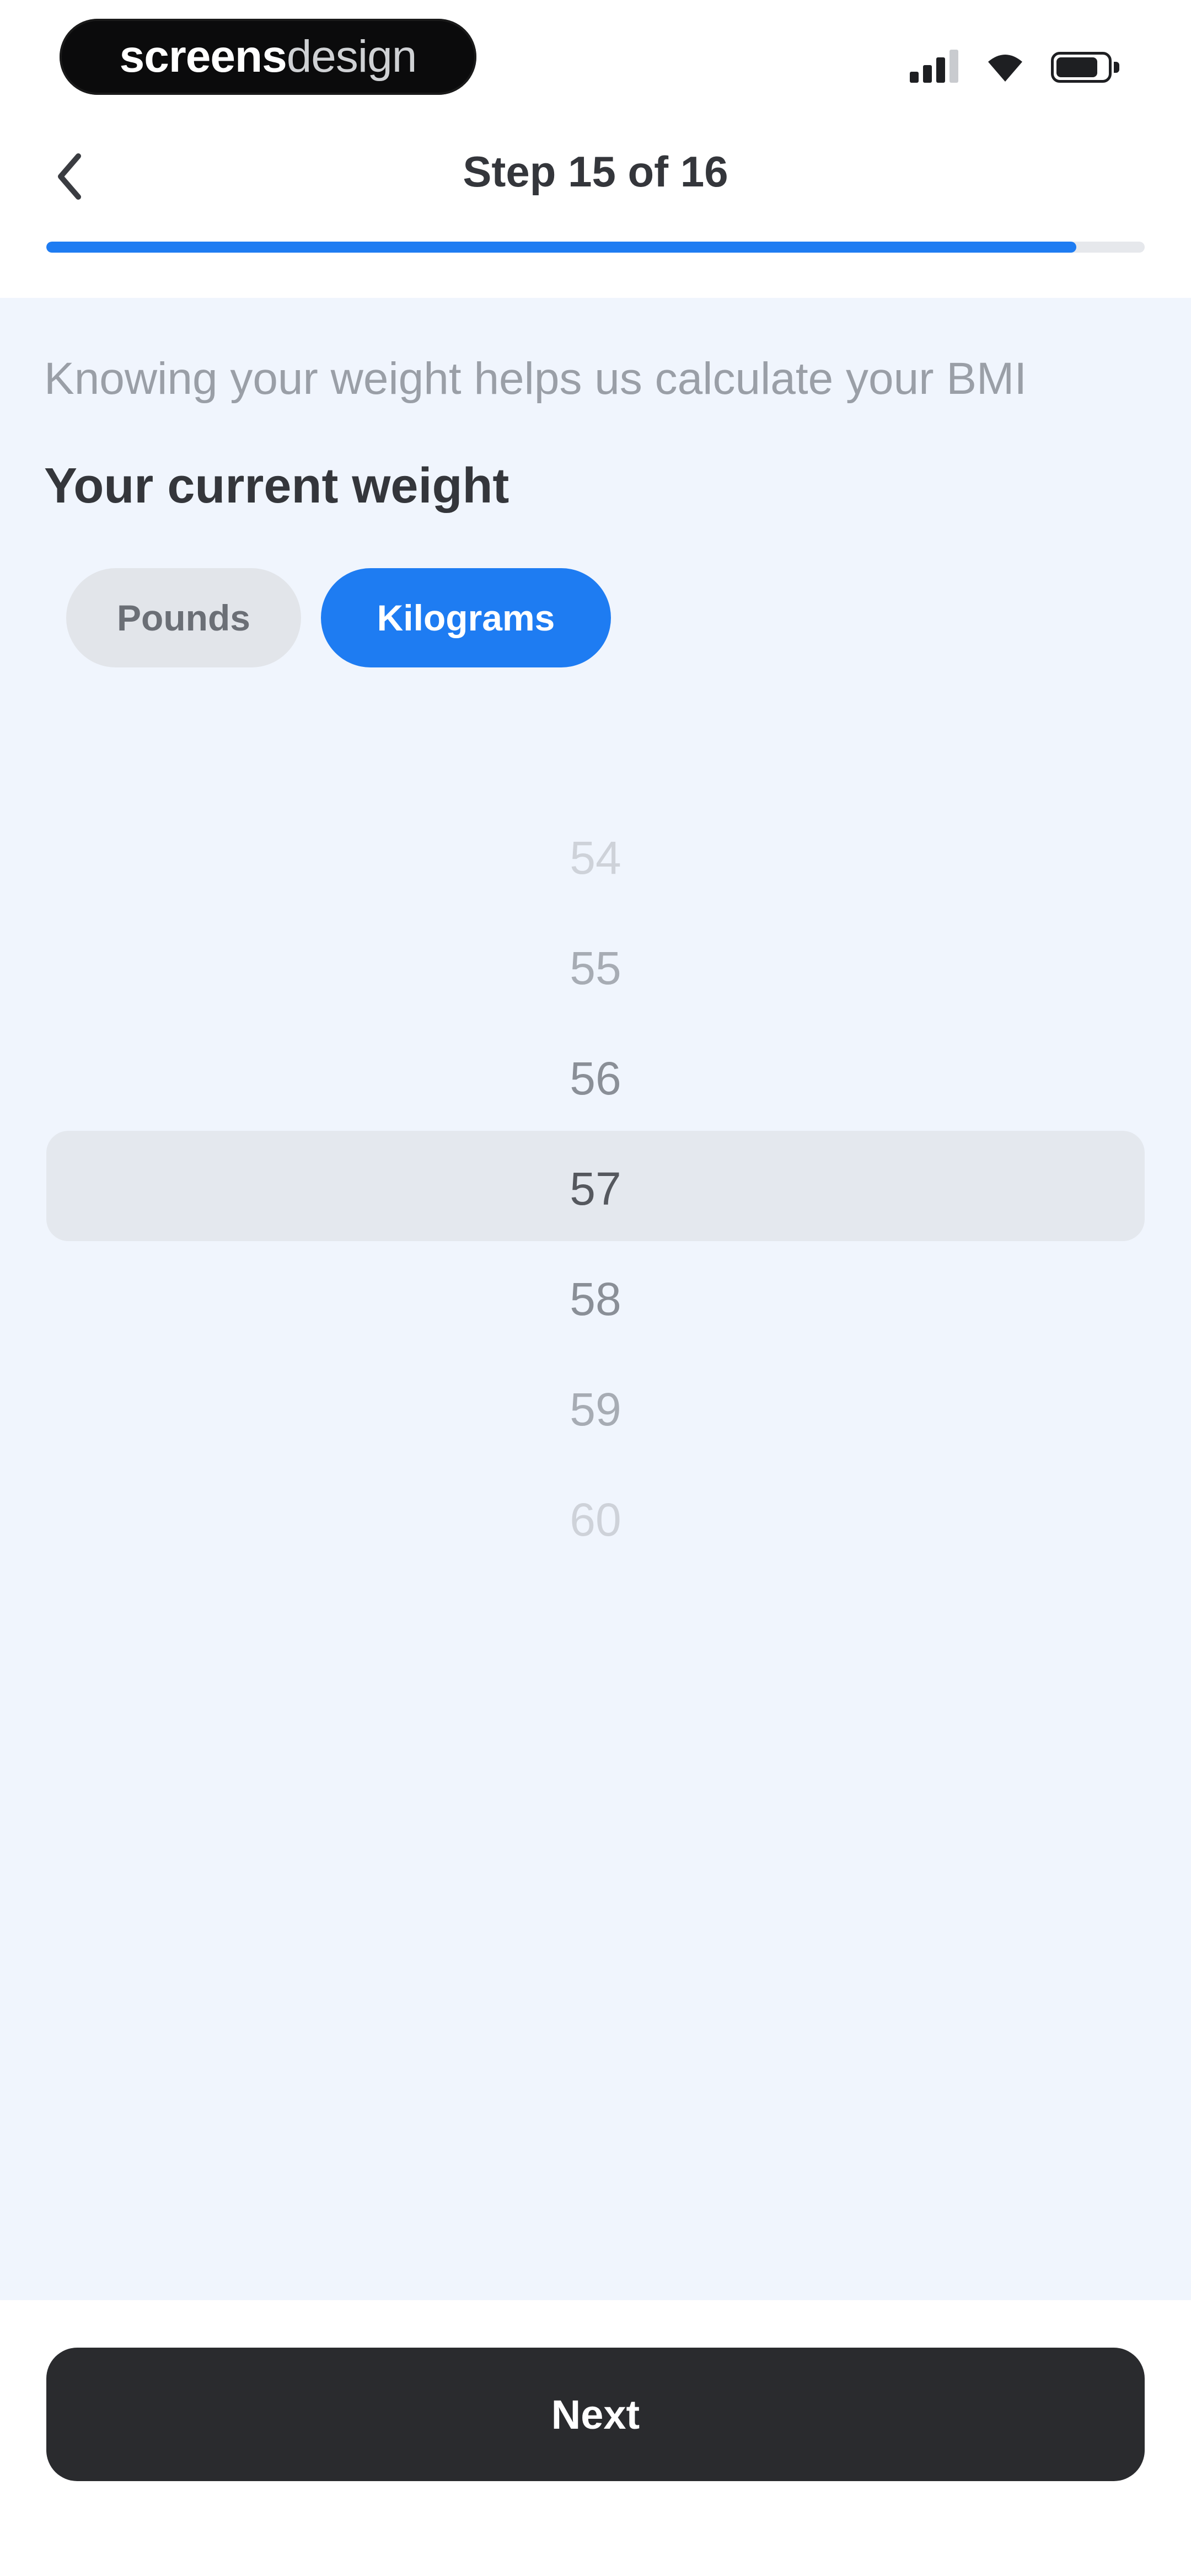 This screenshot has width=1191, height=2576. I want to click on status-icons, so click(1015, 66).